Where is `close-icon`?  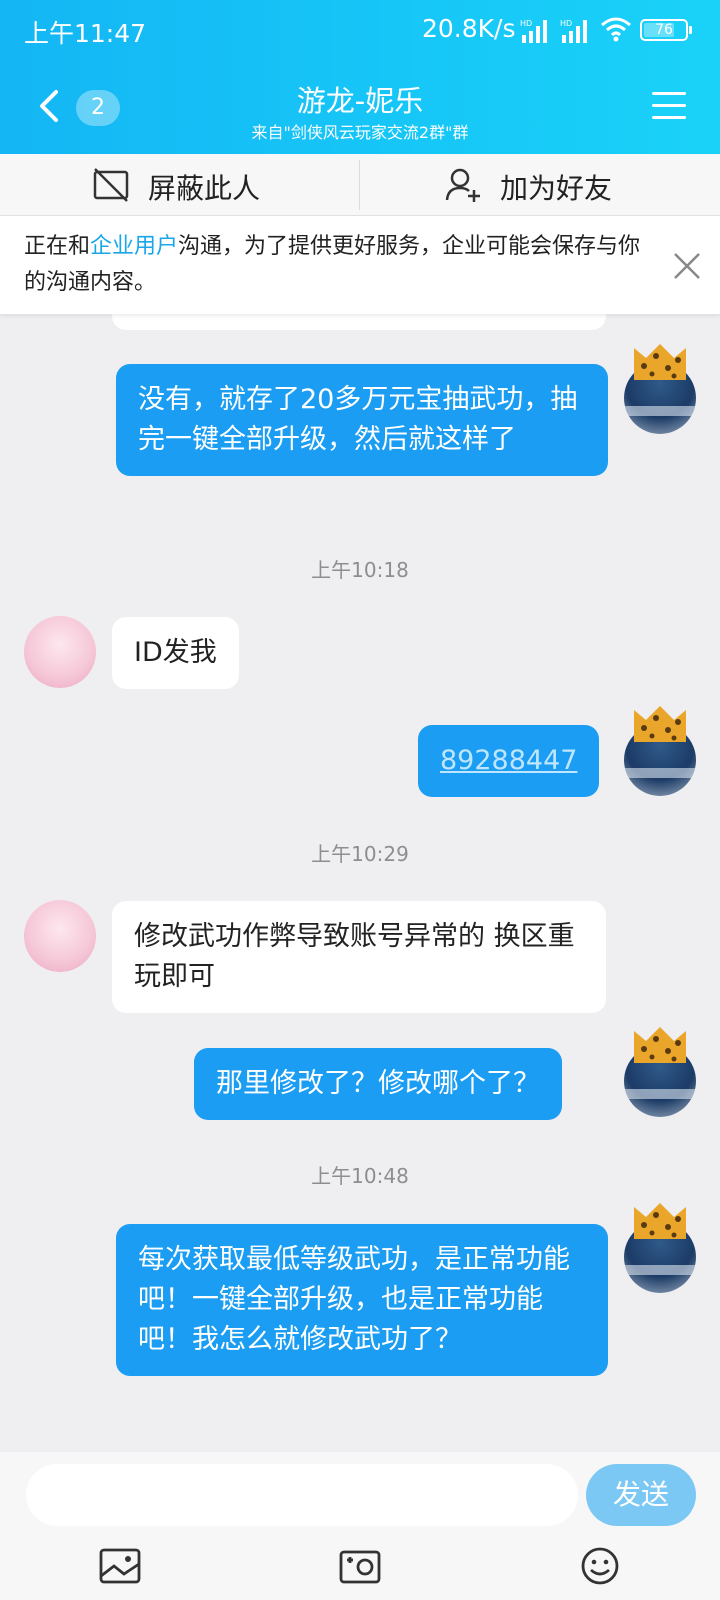 close-icon is located at coordinates (687, 266).